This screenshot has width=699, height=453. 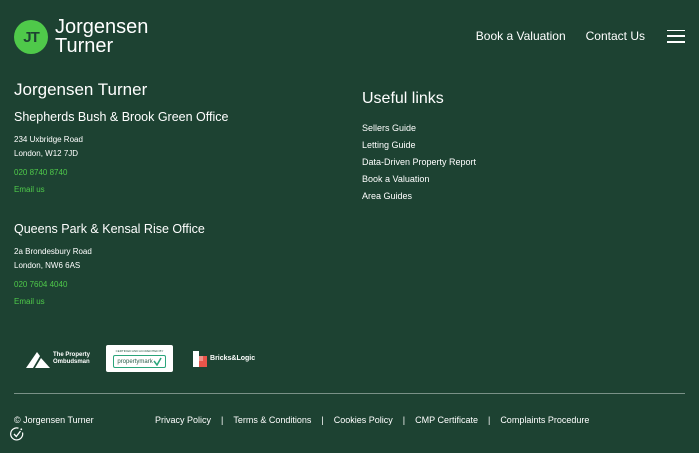 I want to click on cookie-consent-icon, so click(x=17, y=434).